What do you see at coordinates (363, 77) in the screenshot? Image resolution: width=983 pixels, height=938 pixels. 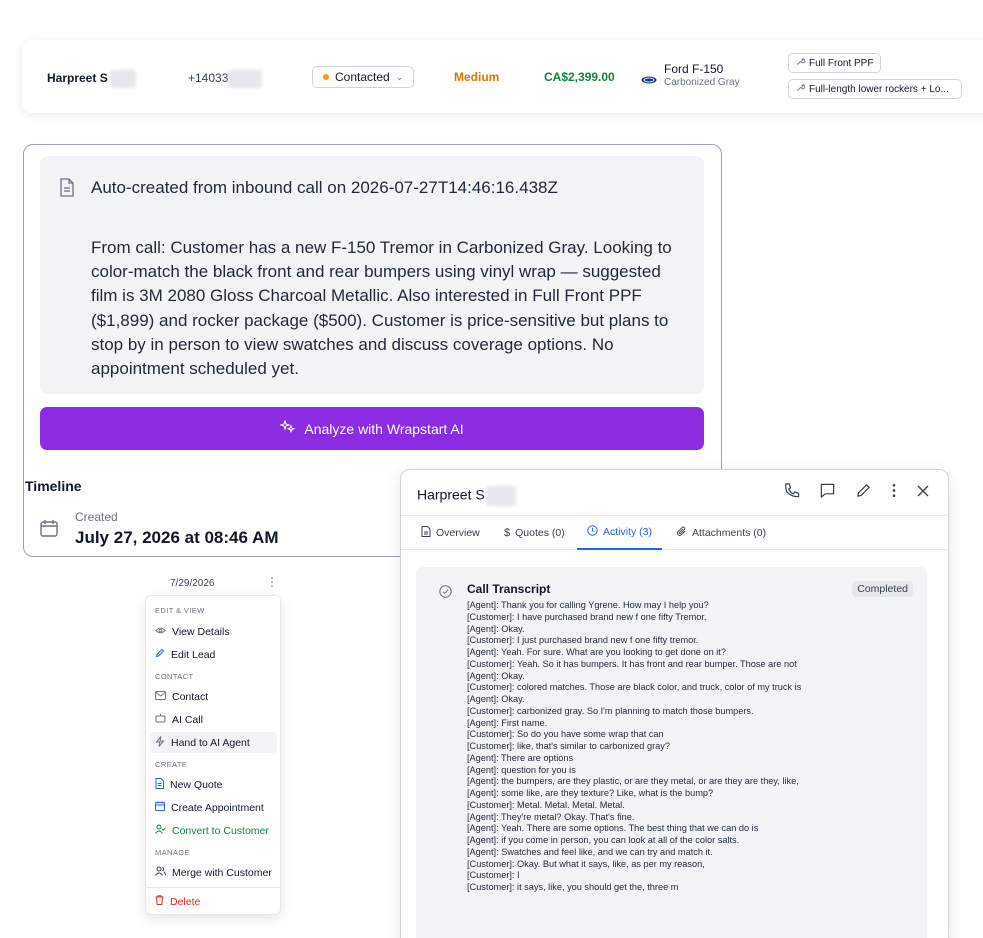 I see `status-dropdown: Contacted ⌄` at bounding box center [363, 77].